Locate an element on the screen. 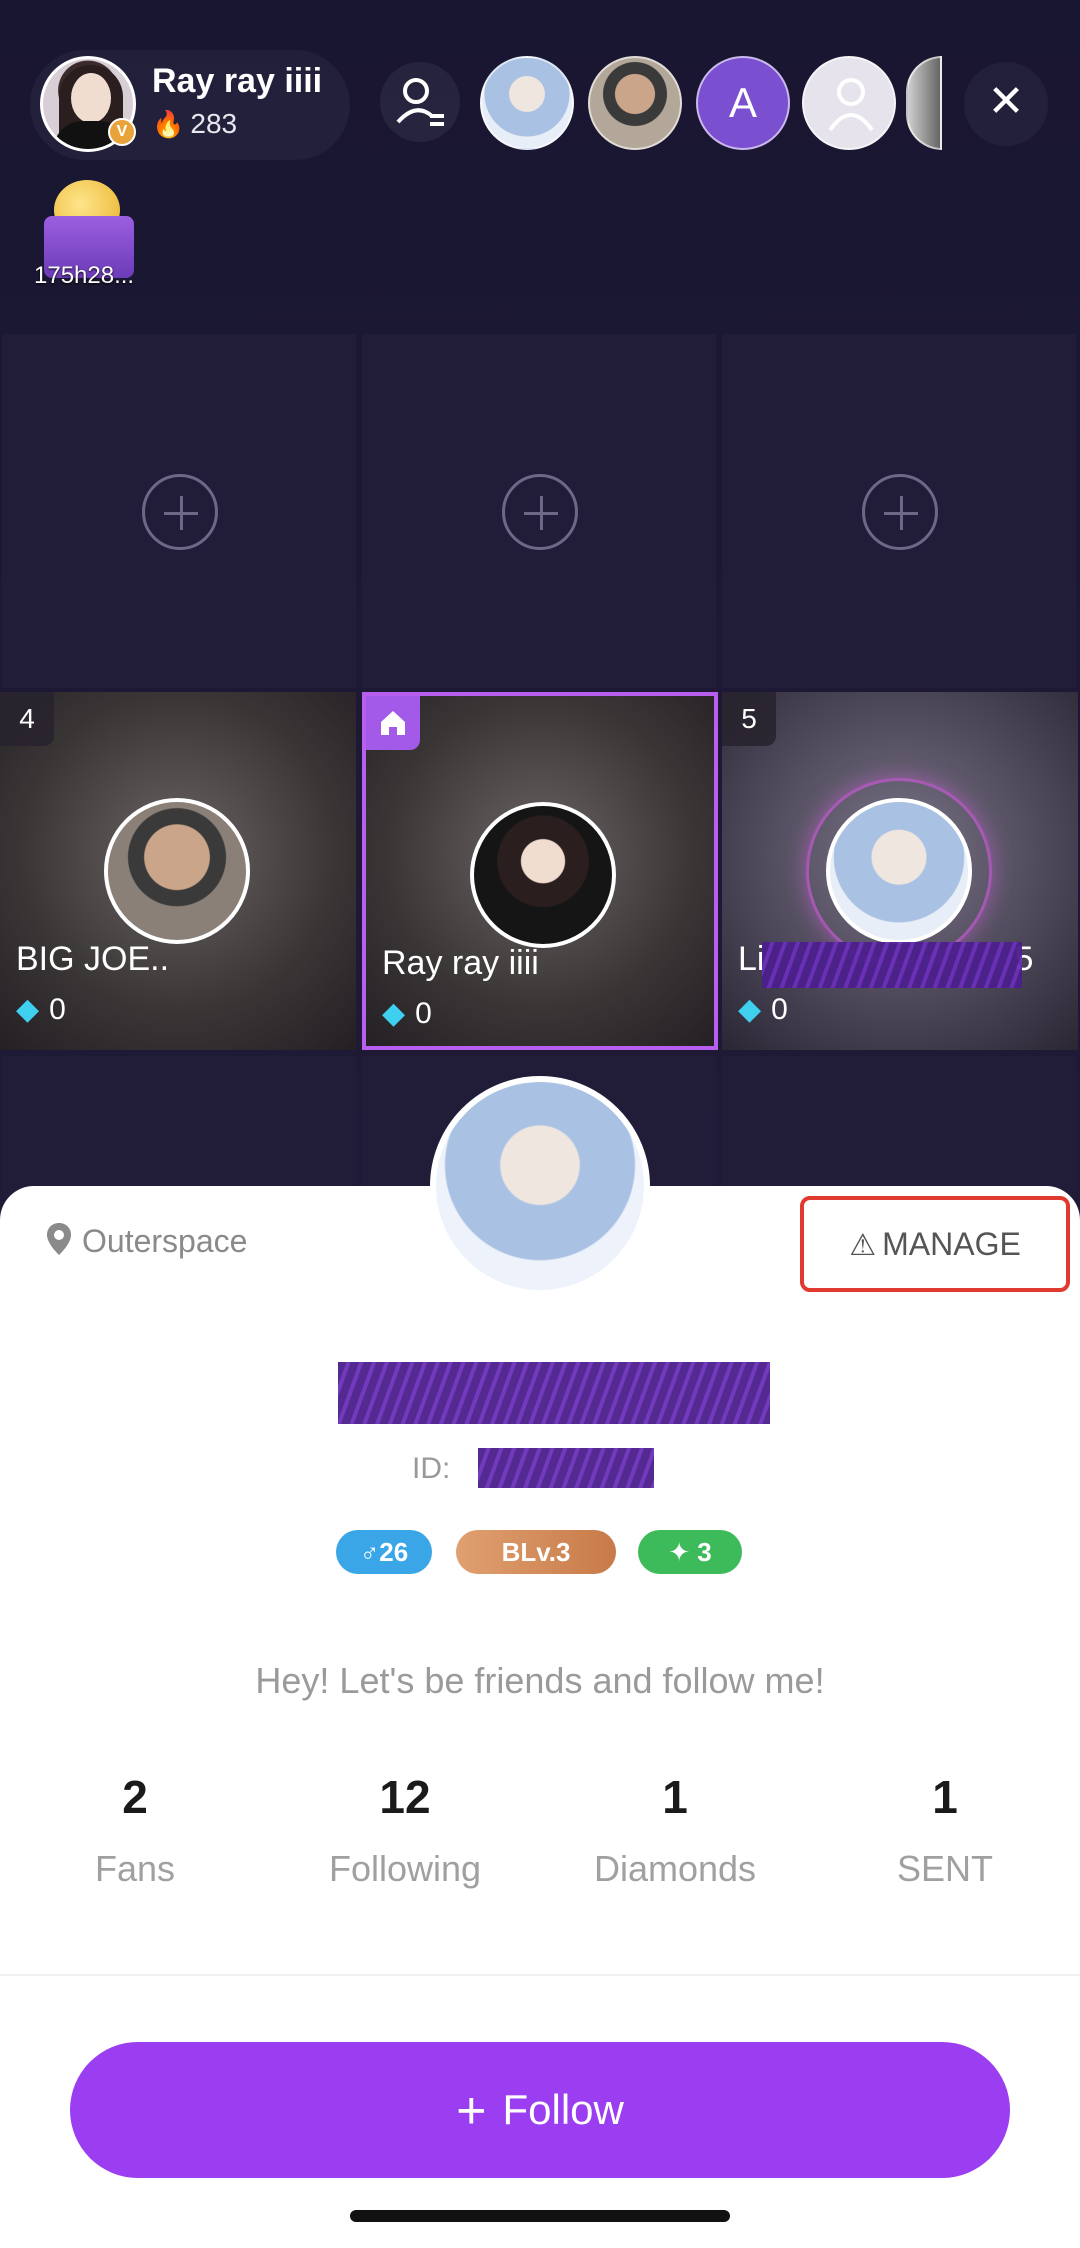 The height and width of the screenshot is (2248, 1080). profile-stats: 2 Fans 12 Following 1 Diamonds 1 SENT is located at coordinates (540, 1835).